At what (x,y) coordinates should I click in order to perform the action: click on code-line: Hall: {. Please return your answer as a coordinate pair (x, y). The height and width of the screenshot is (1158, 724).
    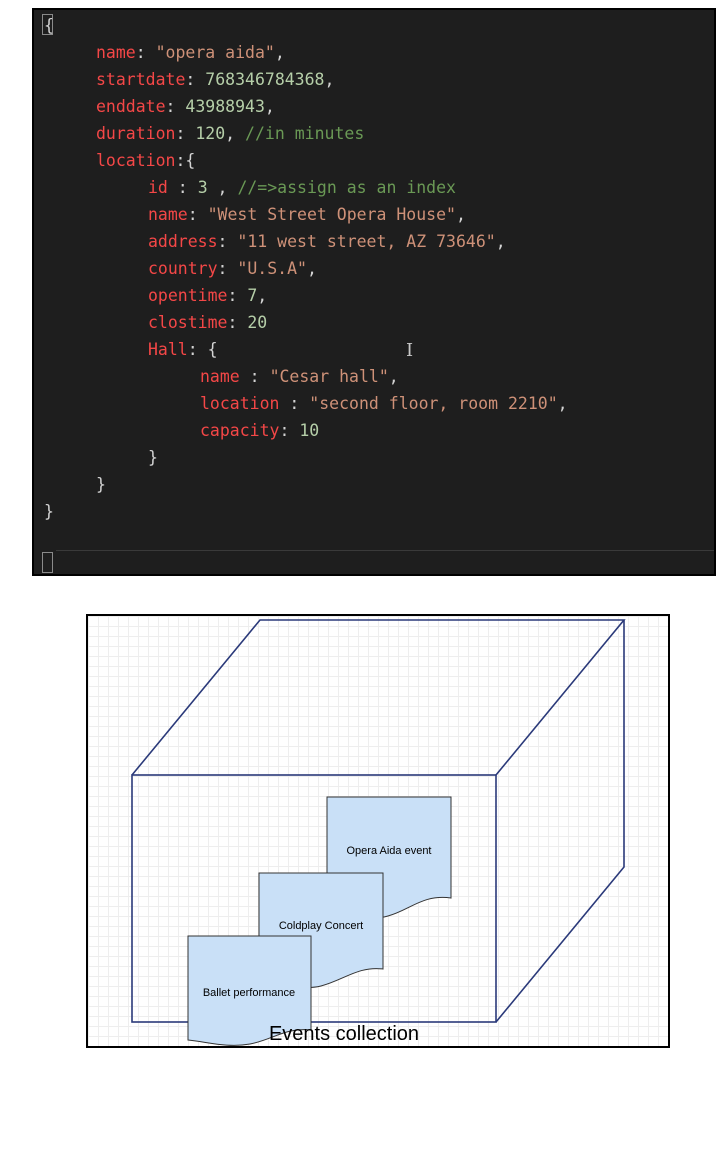
    Looking at the image, I should click on (183, 349).